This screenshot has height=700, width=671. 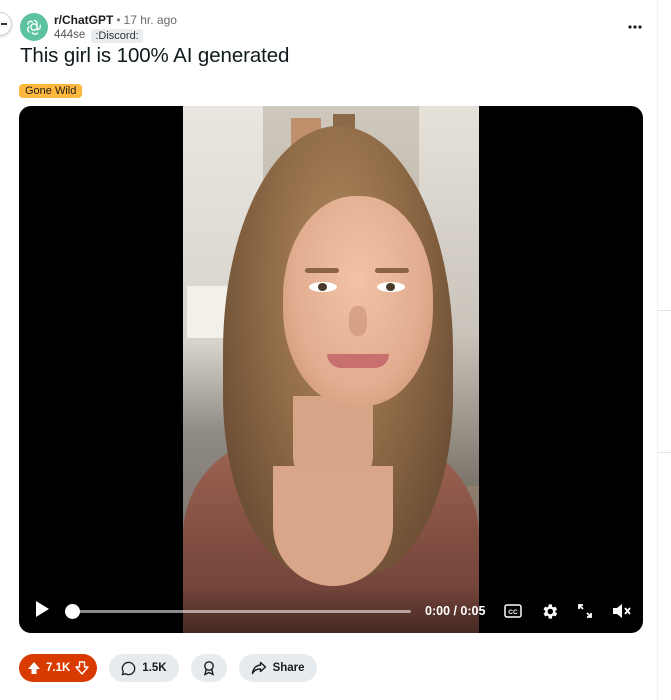 I want to click on svg-text: CC, so click(x=513, y=612).